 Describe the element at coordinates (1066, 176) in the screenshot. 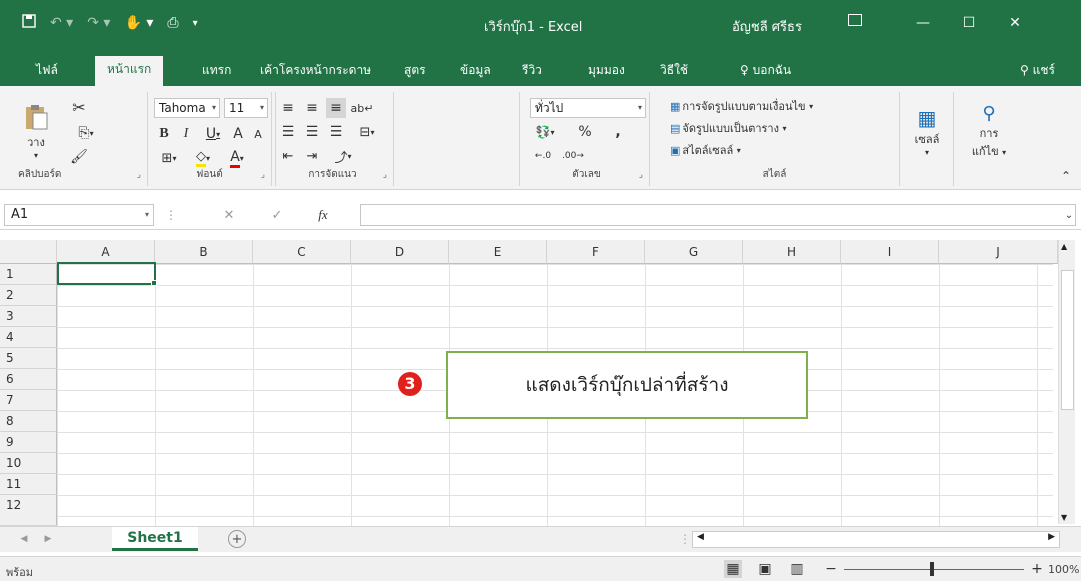

I see `collapse-ribbon-icon: ⌃` at that location.